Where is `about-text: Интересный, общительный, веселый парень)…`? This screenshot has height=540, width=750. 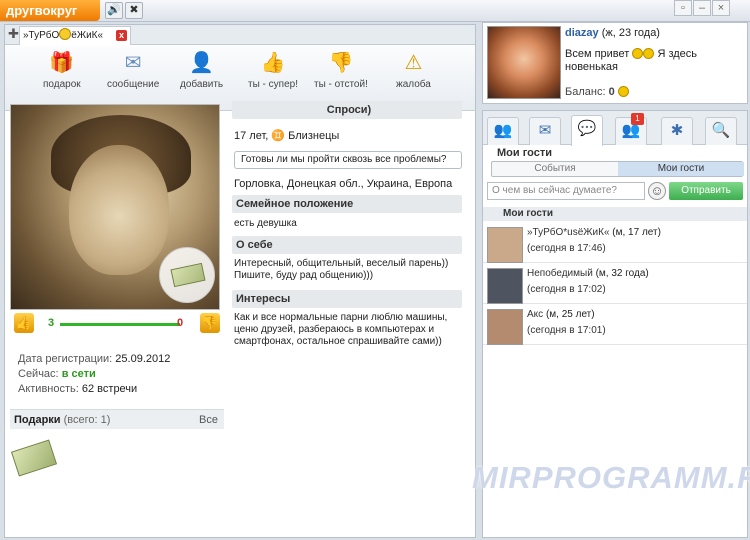
about-text: Интересный, общительный, веселый парень)… is located at coordinates (341, 269).